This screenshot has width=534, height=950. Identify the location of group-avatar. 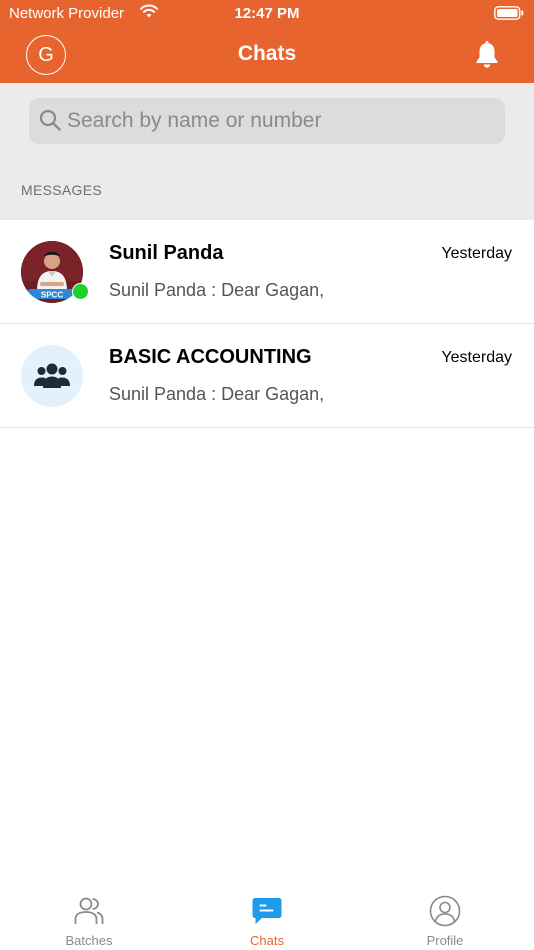
(52, 376).